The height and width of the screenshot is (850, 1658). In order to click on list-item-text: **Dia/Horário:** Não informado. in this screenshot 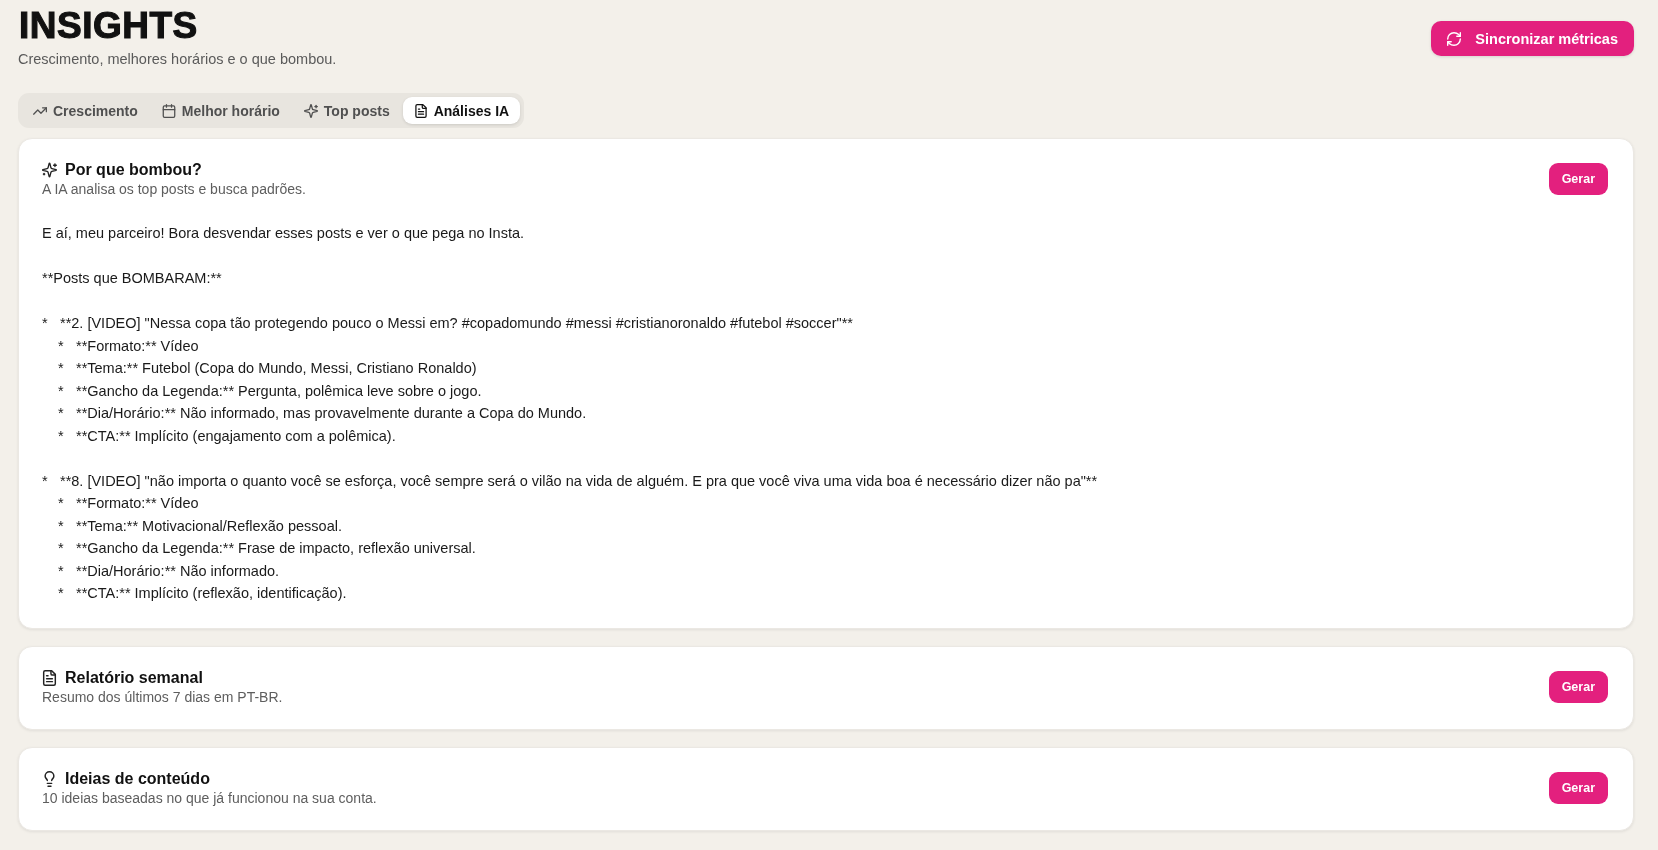, I will do `click(178, 571)`.